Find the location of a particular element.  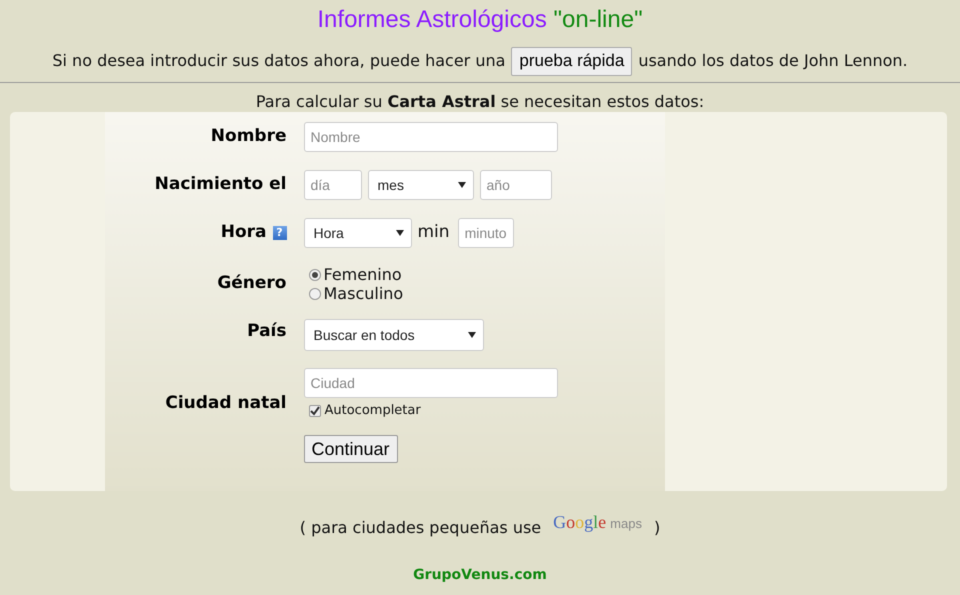

checkbox is located at coordinates (314, 411).